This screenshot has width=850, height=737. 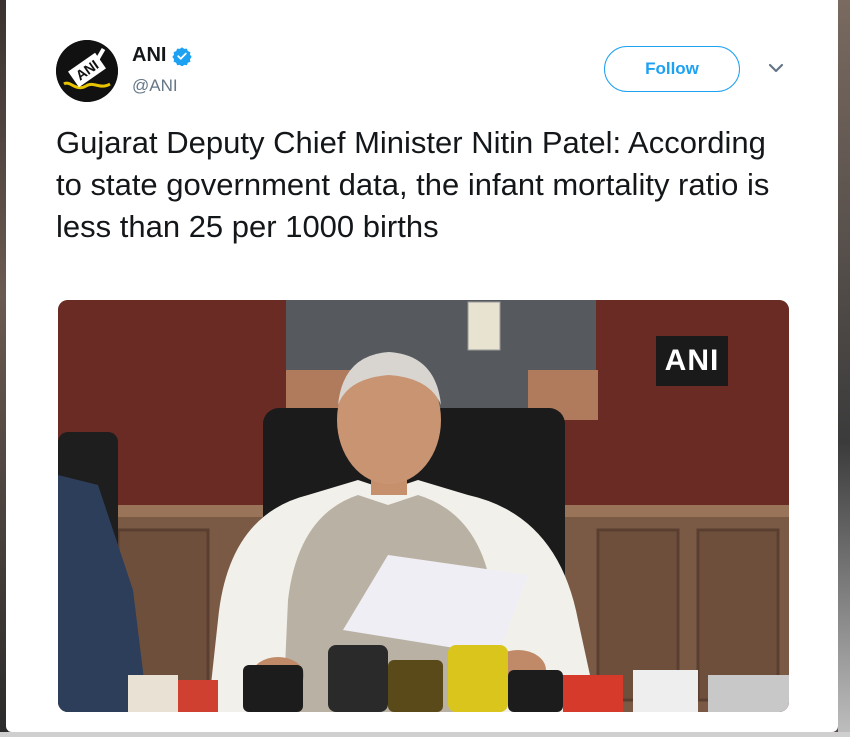 I want to click on background-bottom-edge, so click(x=425, y=734).